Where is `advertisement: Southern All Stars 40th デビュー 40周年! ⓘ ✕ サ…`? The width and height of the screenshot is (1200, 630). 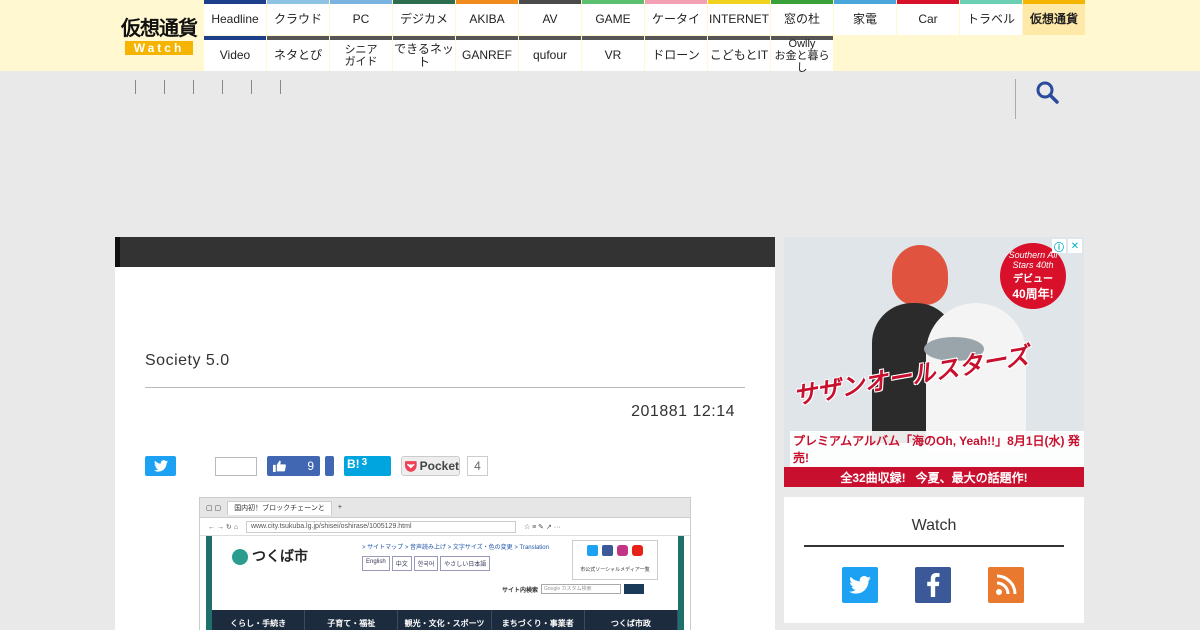
advertisement: Southern All Stars 40th デビュー 40周年! ⓘ ✕ サ… is located at coordinates (934, 362).